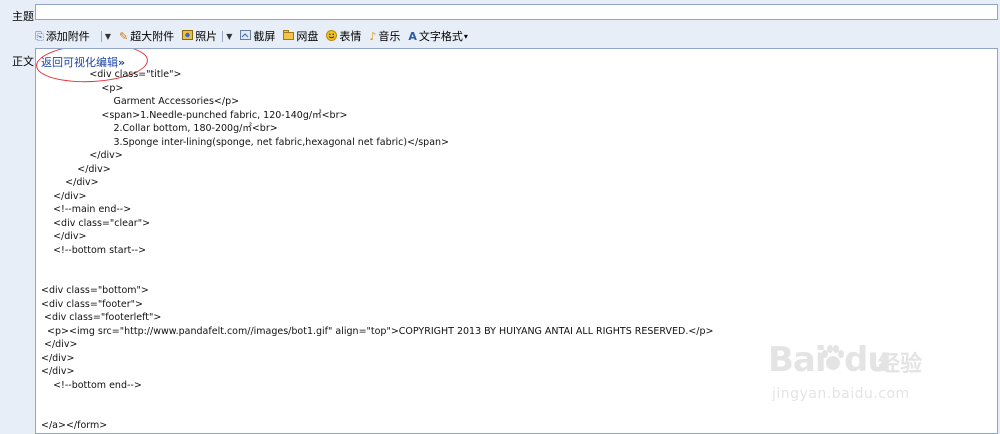 This screenshot has width=1000, height=434. Describe the element at coordinates (67, 36) in the screenshot. I see `add-attachment-label: 添加附件` at that location.